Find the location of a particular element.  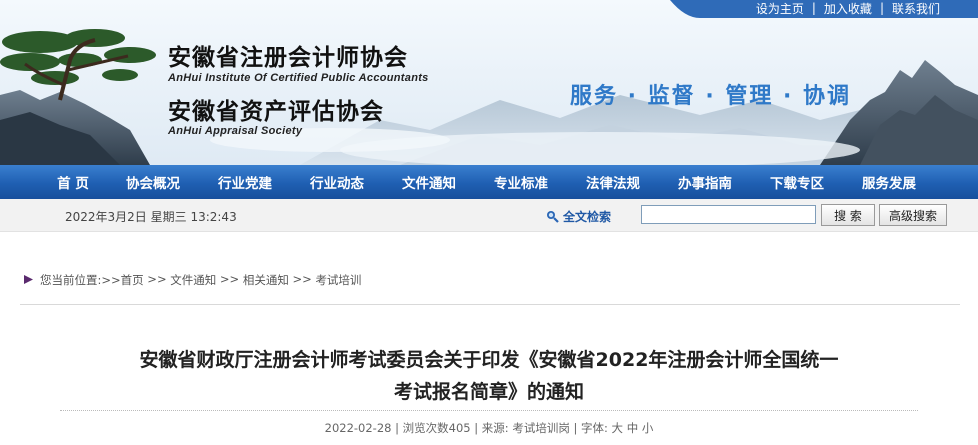

source-value: 考试培训岗 is located at coordinates (541, 428).